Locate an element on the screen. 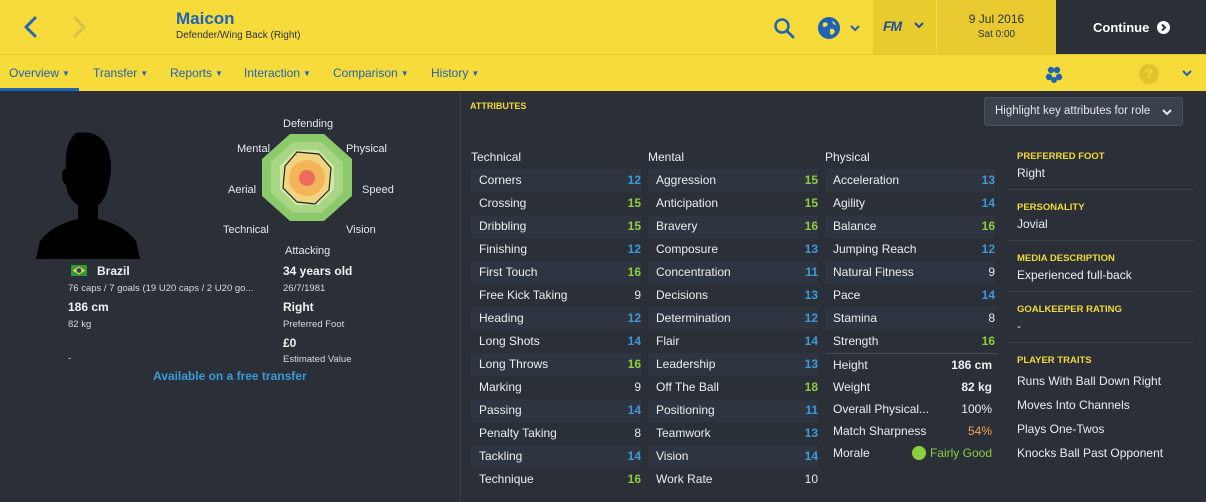 The image size is (1206, 502). help-icon: ? is located at coordinates (1149, 74).